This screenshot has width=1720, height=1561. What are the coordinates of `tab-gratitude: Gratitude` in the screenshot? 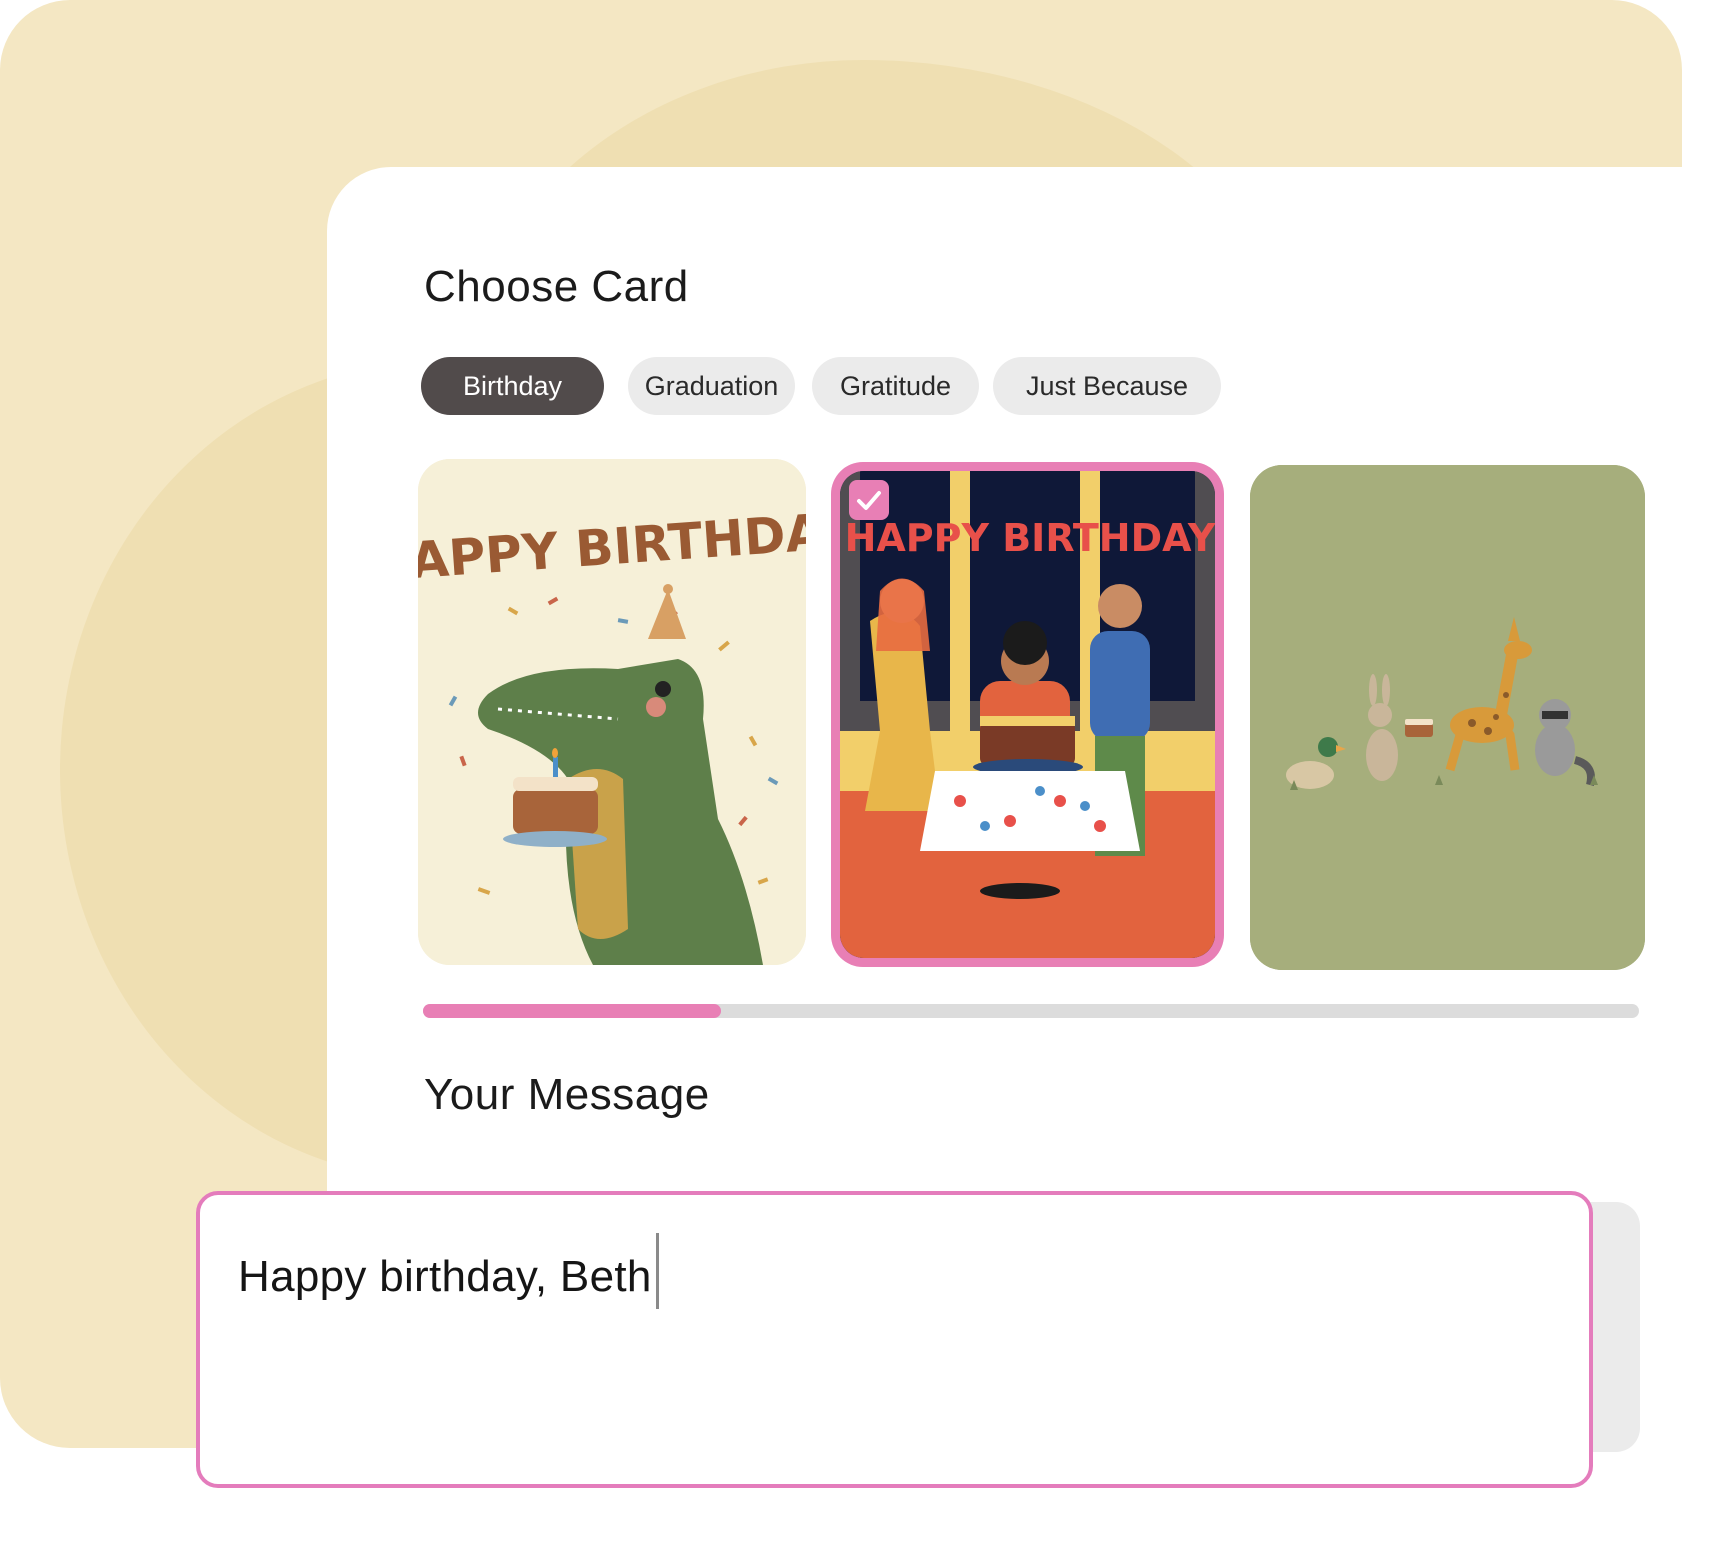 It's located at (895, 386).